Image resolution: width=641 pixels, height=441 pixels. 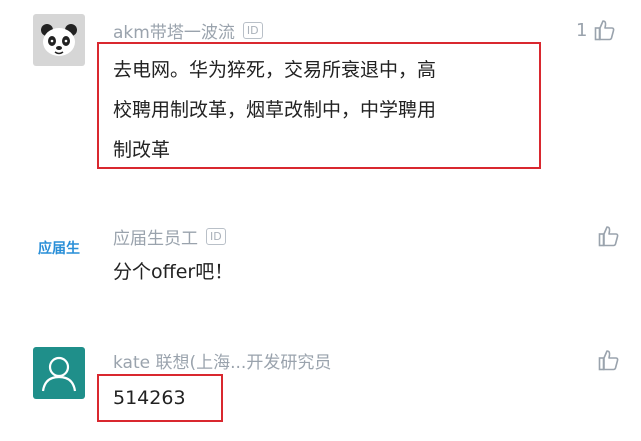 I want to click on comment-text: 分个offer吧！, so click(x=173, y=272).